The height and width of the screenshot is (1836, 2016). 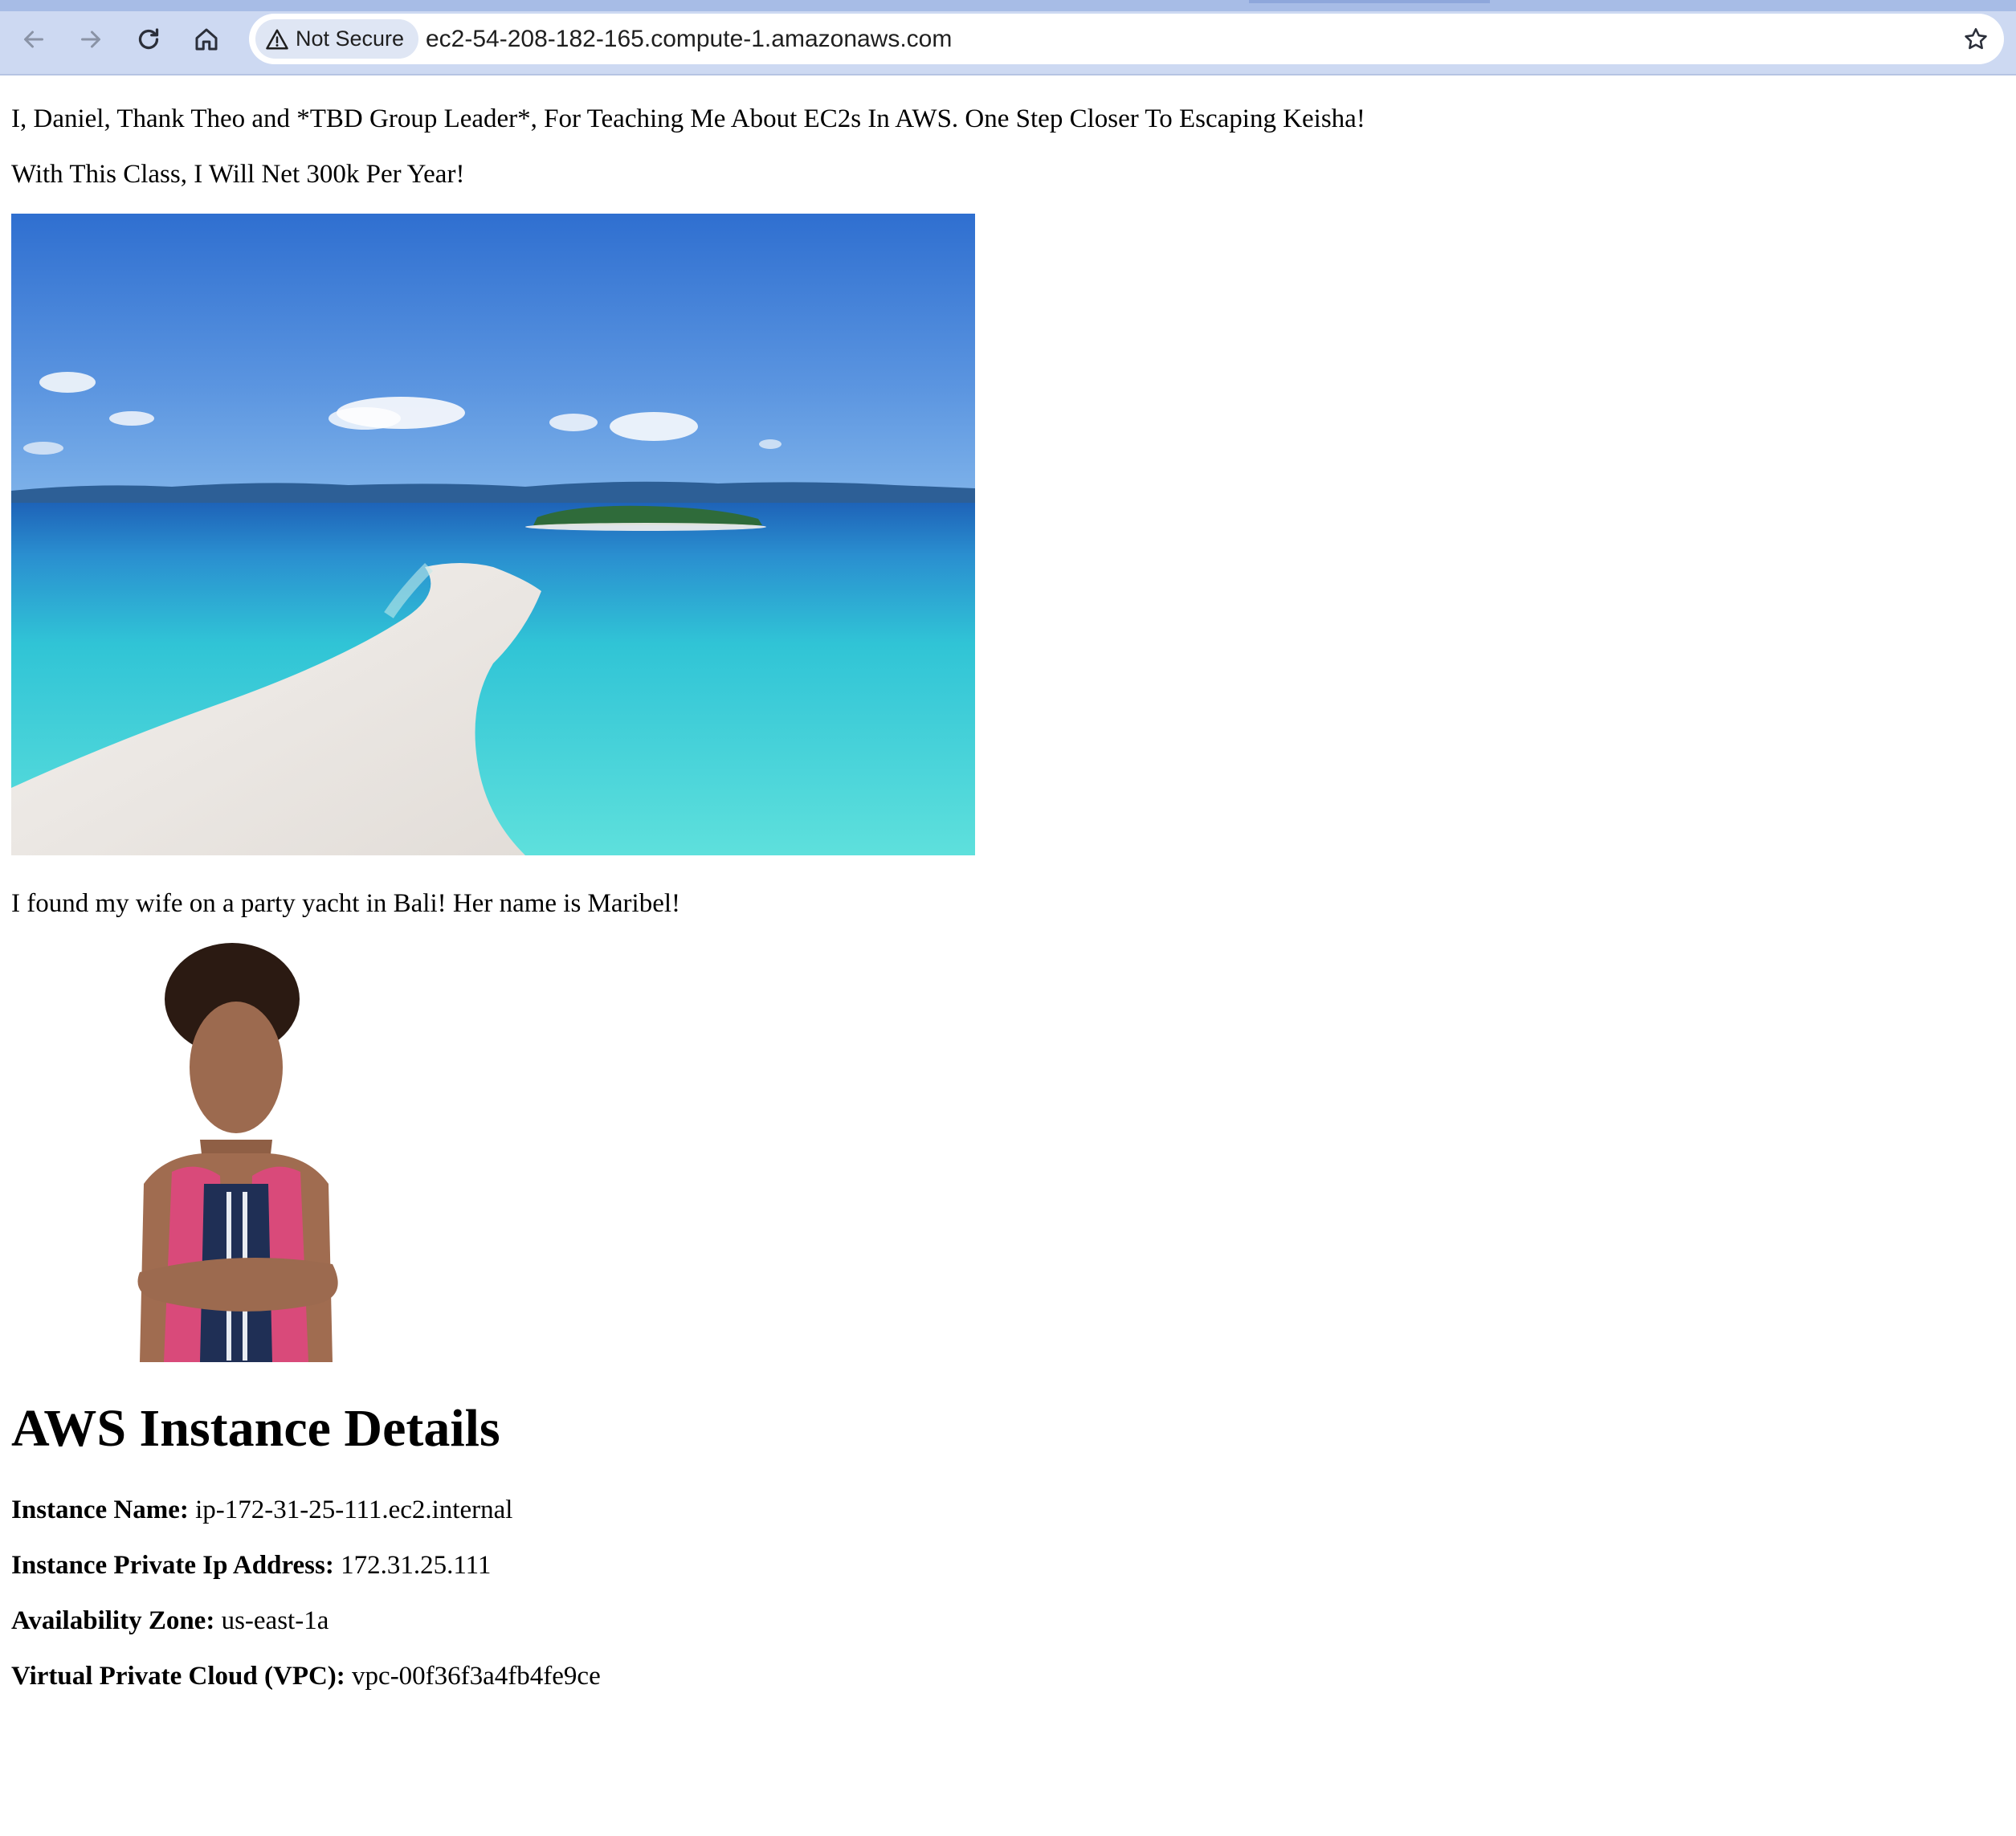 I want to click on forward-button, so click(x=91, y=39).